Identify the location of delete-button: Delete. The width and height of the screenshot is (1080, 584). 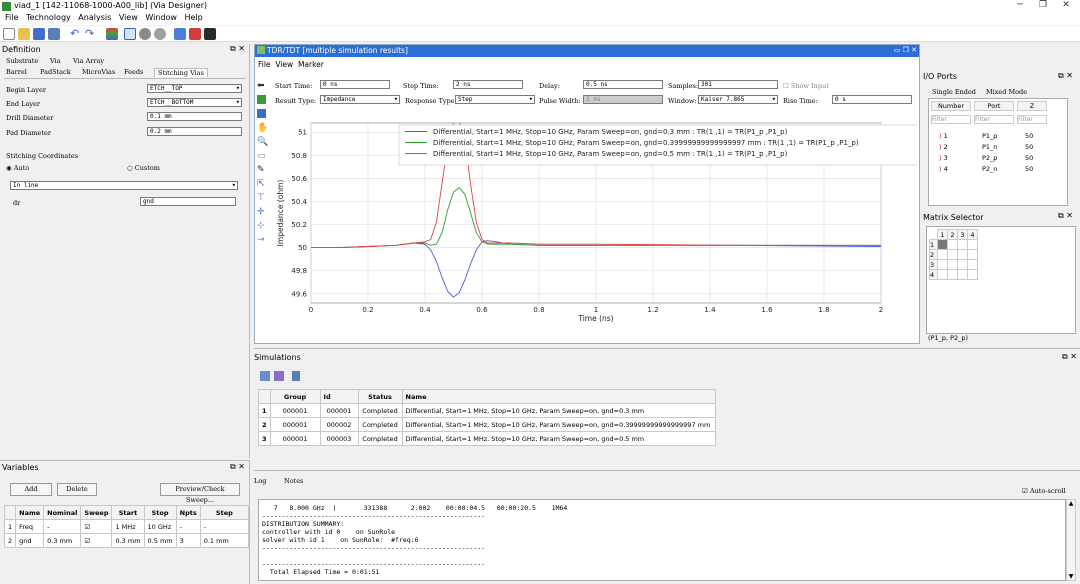
(77, 489).